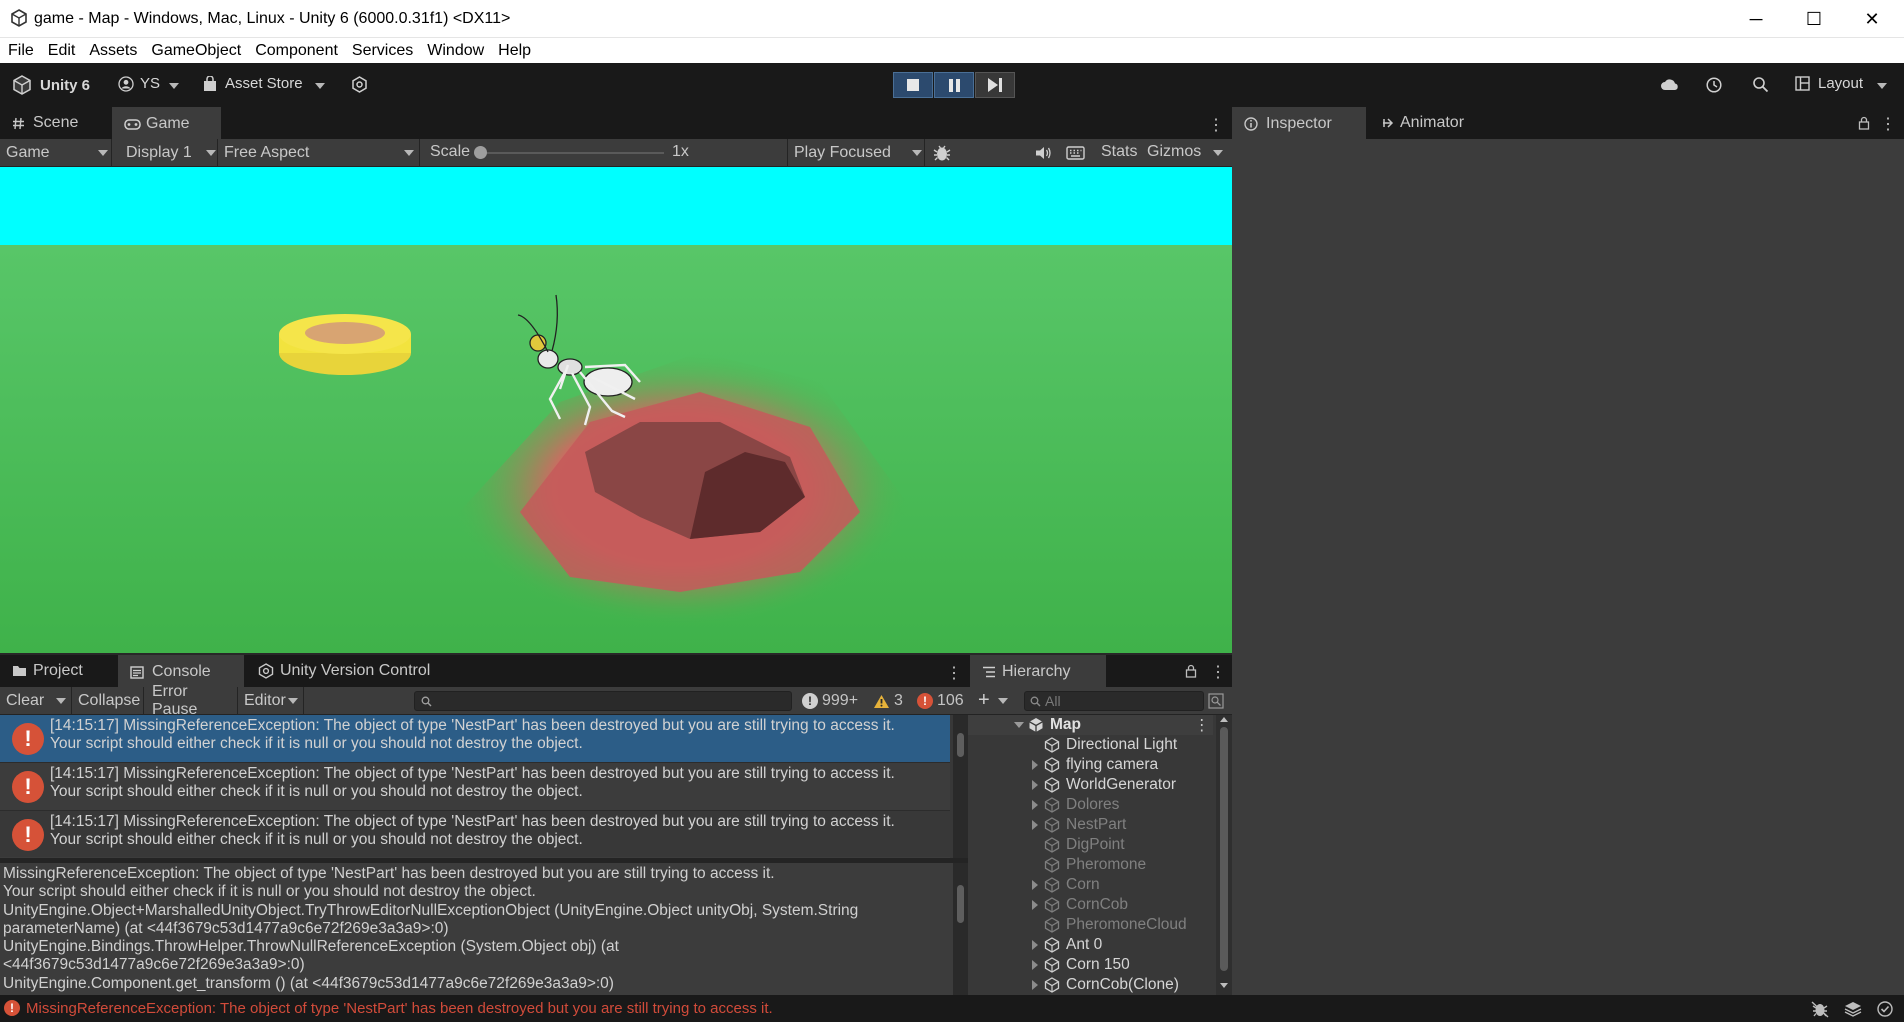 Image resolution: width=1904 pixels, height=1022 pixels. I want to click on hierarchy-item: Dolores, so click(1090, 805).